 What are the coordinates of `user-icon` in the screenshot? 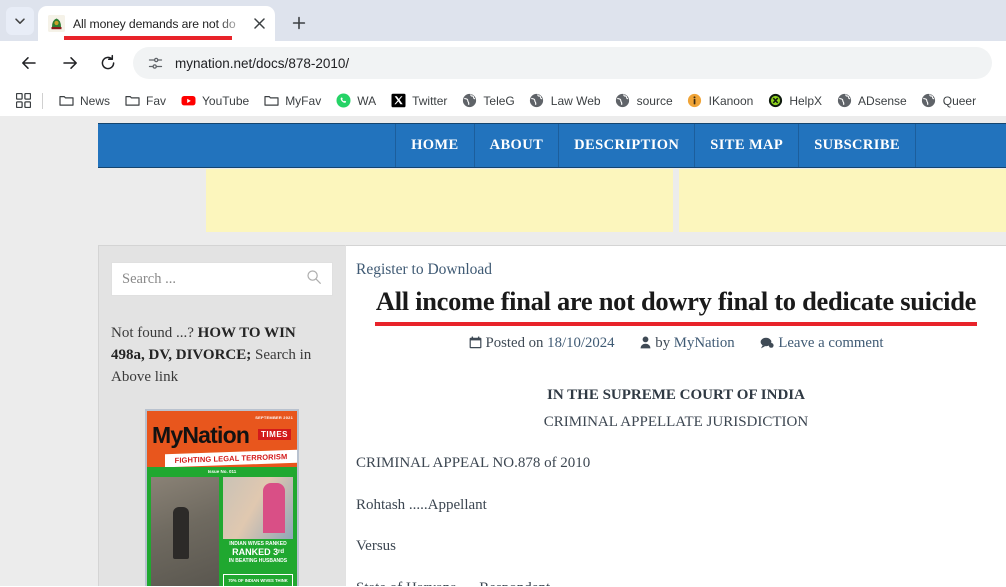 It's located at (645, 345).